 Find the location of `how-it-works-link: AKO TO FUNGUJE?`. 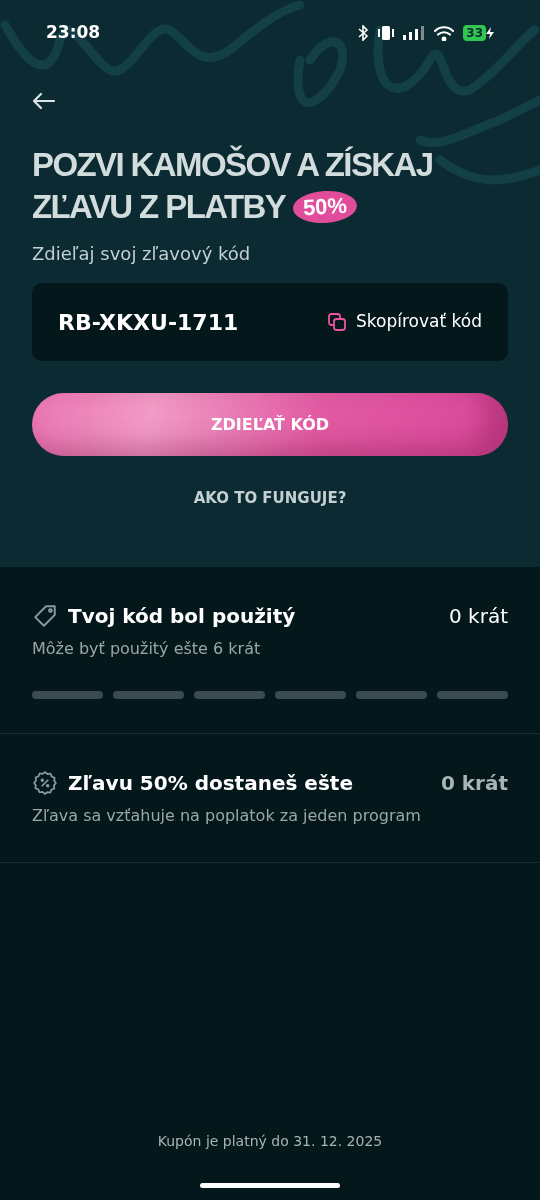

how-it-works-link: AKO TO FUNGUJE? is located at coordinates (270, 498).